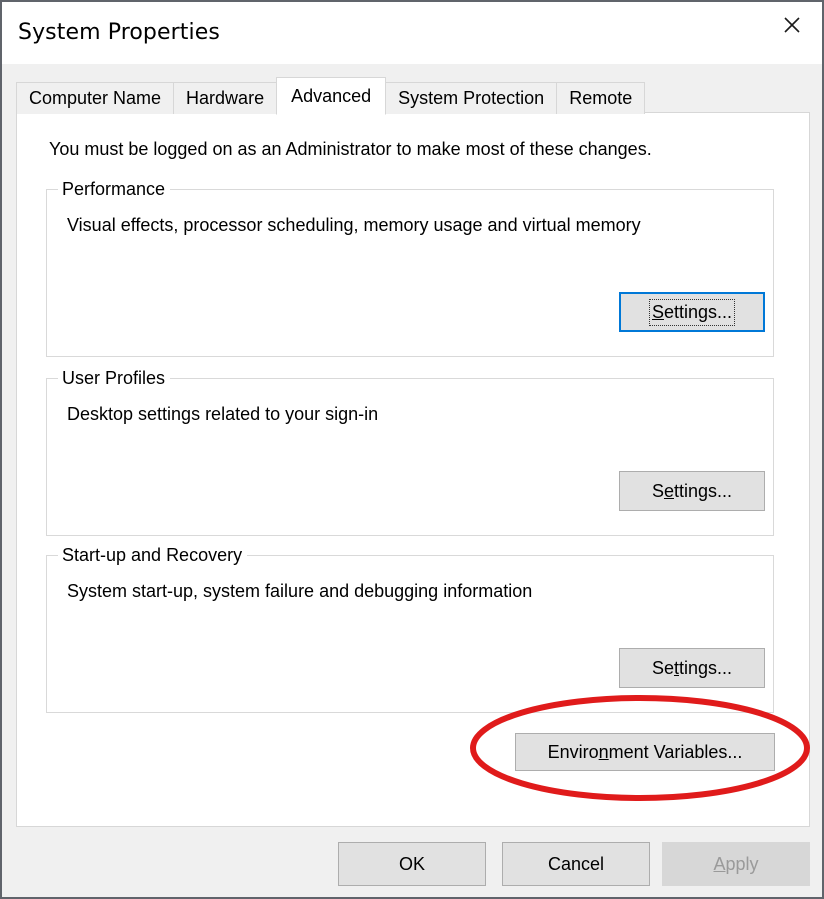 This screenshot has width=824, height=899. I want to click on tab-label: System Protection, so click(471, 98).